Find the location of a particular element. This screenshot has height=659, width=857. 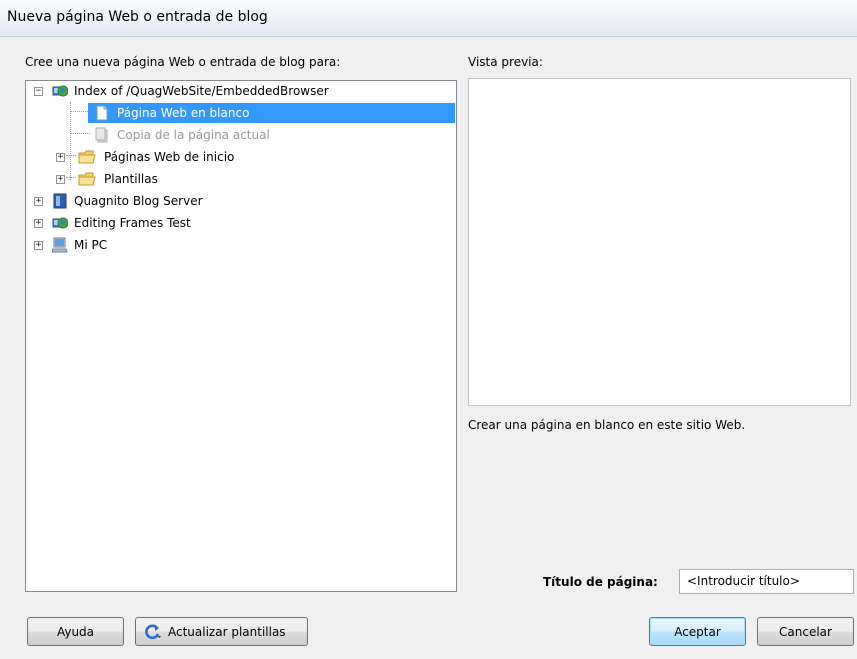

window-title: Nueva página Web o entrada de blog is located at coordinates (137, 17).